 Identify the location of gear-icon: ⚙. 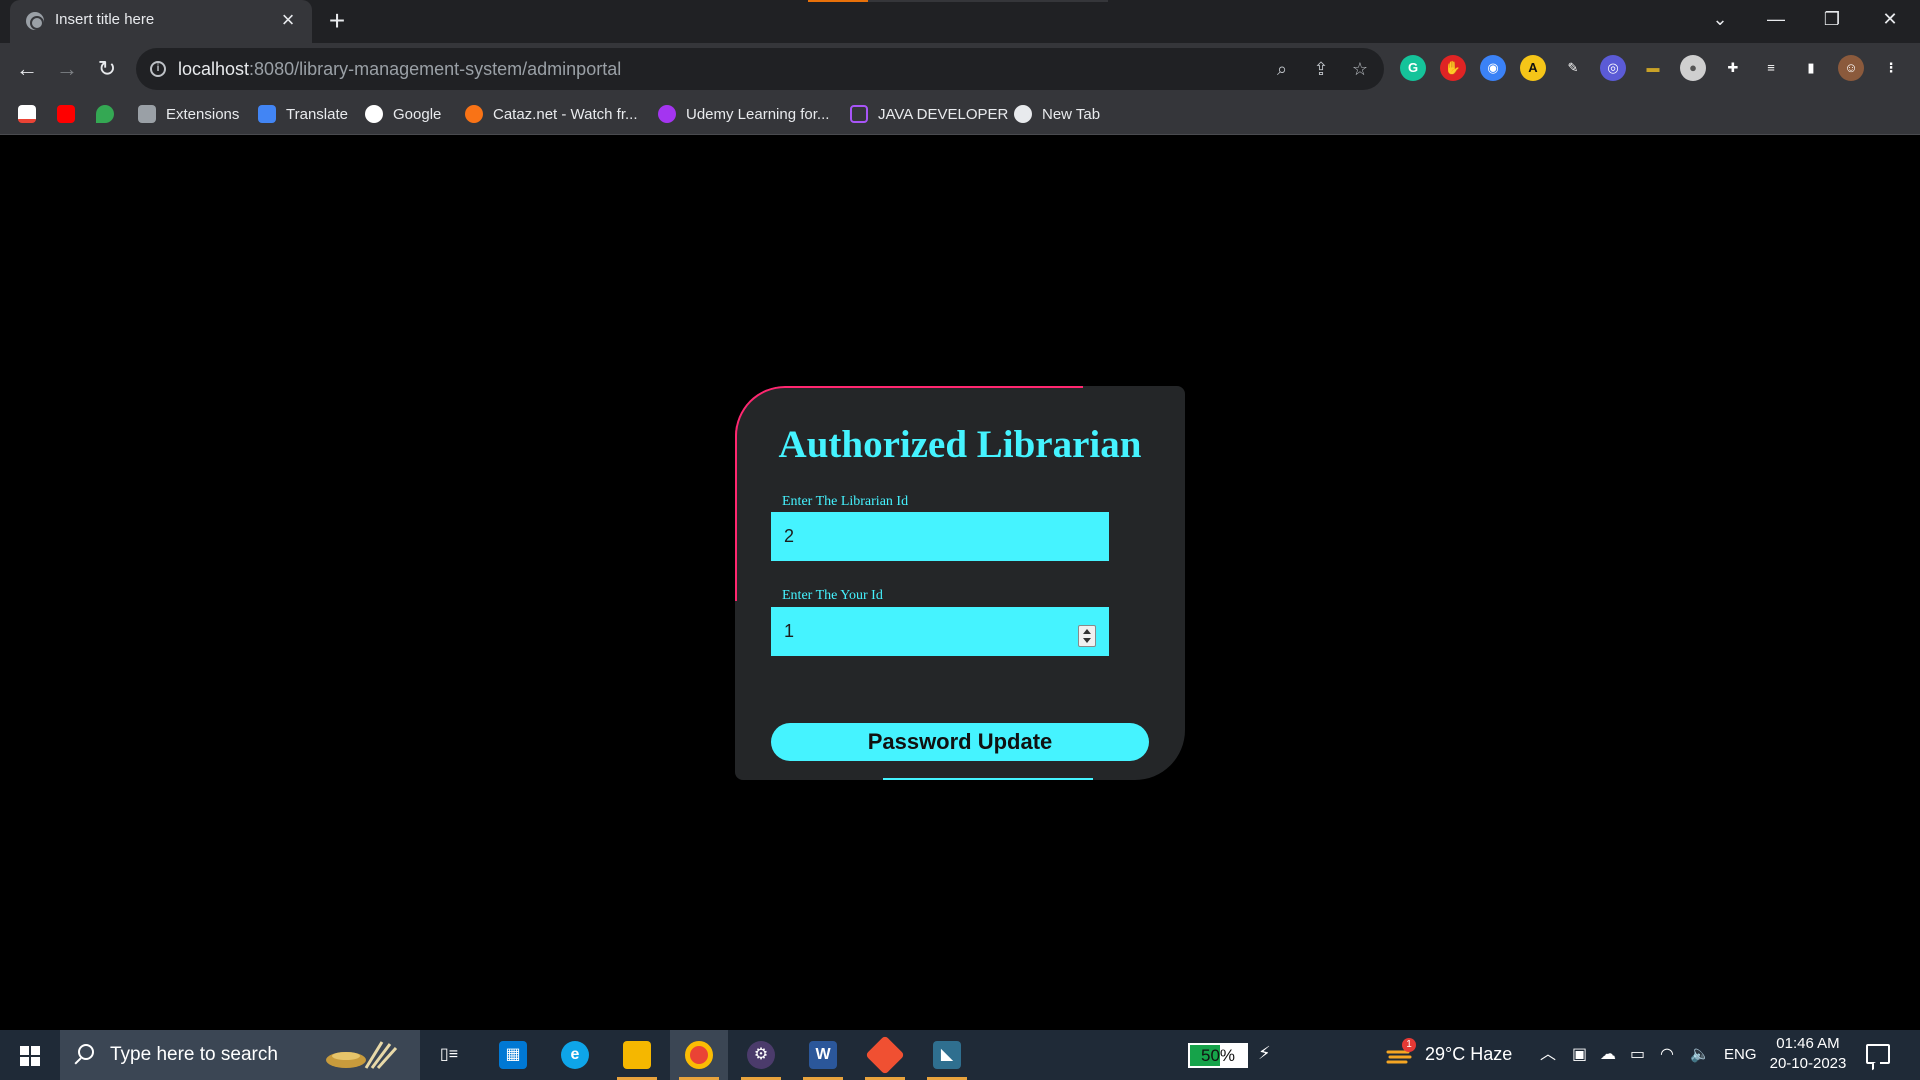
(761, 1055).